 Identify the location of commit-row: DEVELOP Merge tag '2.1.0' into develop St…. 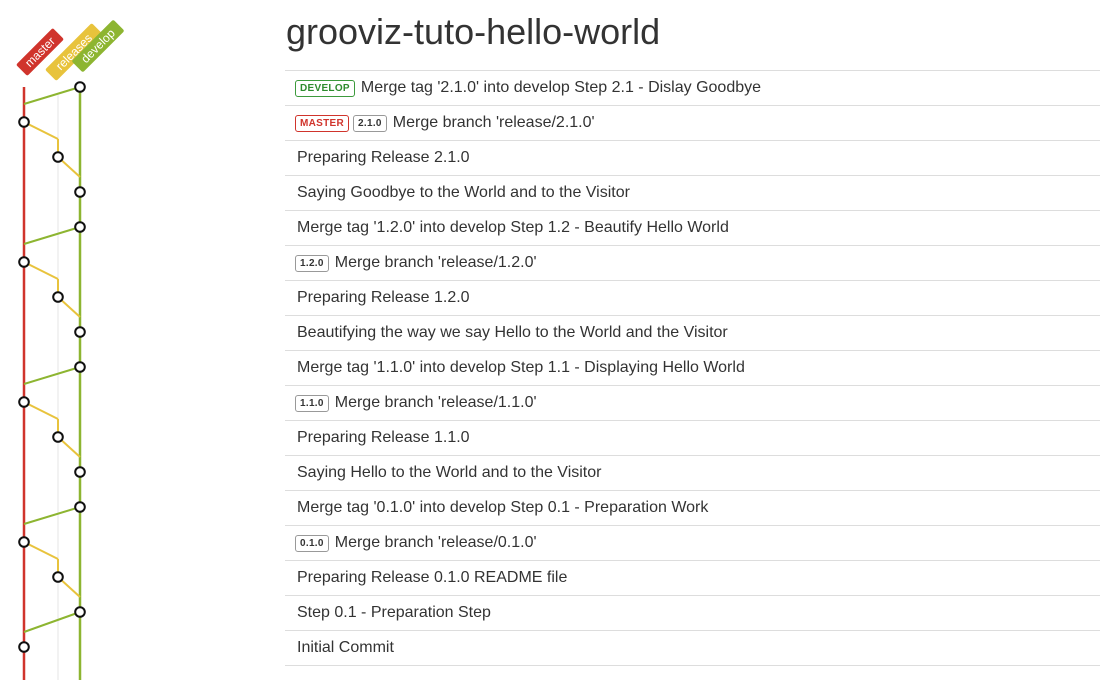
(692, 88).